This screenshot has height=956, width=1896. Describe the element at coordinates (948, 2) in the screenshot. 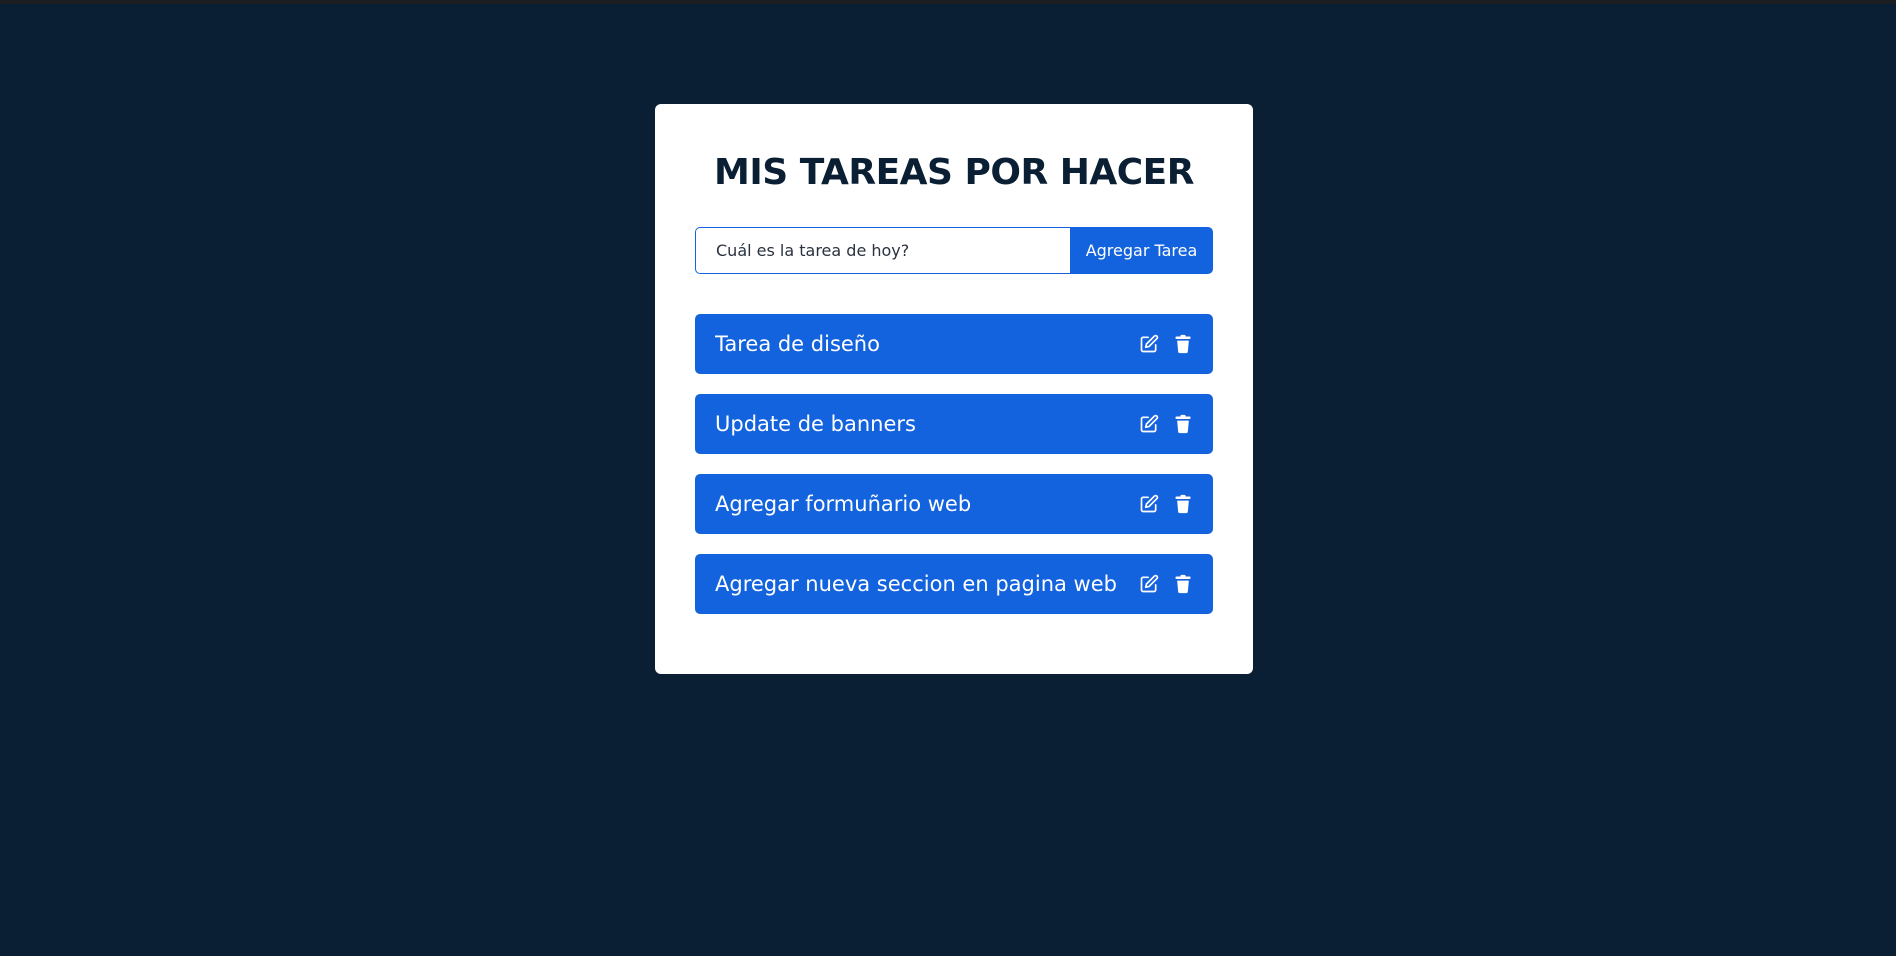

I see `window-top-strip` at that location.